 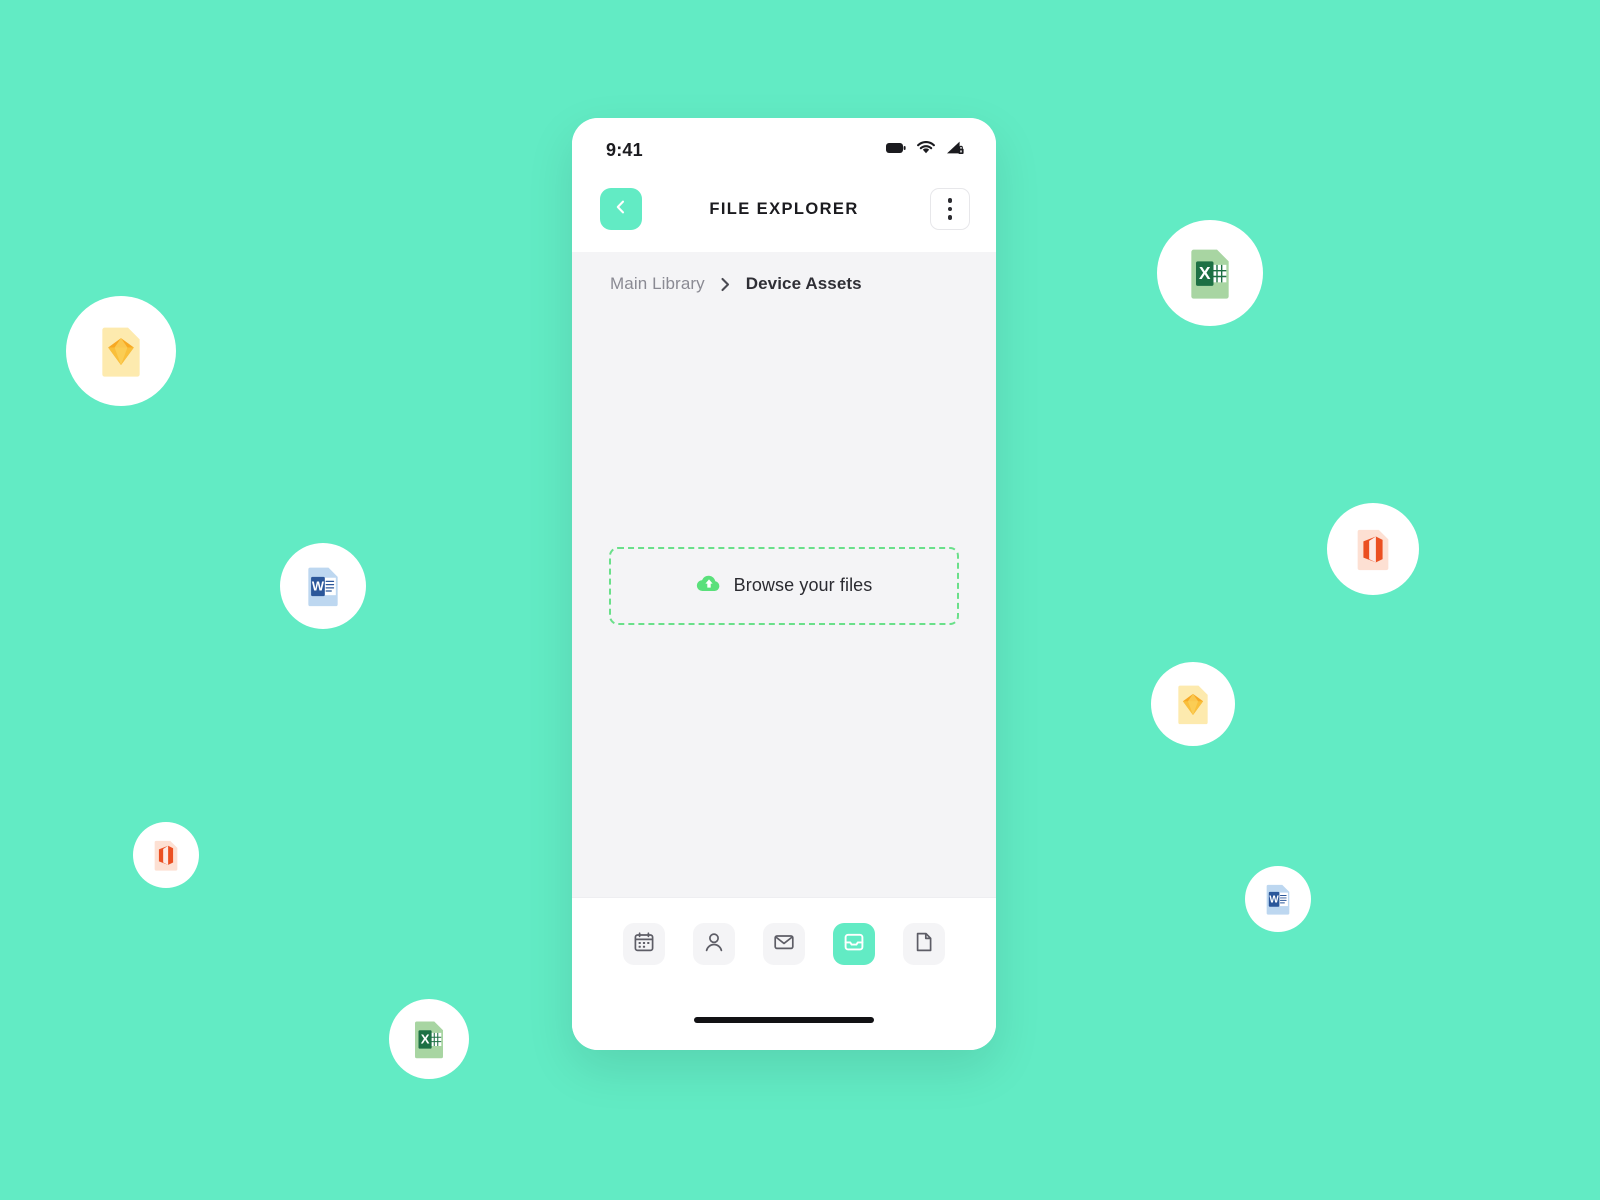 I want to click on home-bar, so click(x=784, y=1020).